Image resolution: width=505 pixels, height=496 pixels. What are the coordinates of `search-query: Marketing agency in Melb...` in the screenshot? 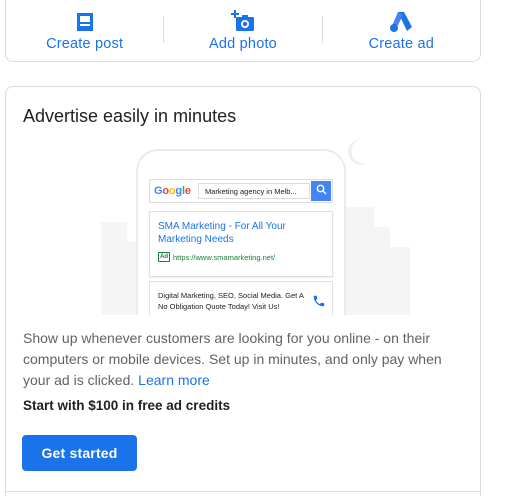 It's located at (254, 191).